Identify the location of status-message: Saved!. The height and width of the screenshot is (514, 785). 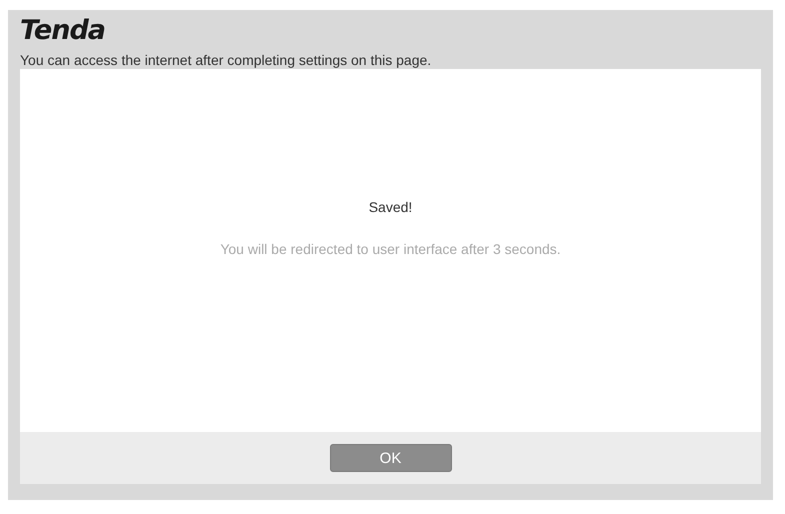
(390, 207).